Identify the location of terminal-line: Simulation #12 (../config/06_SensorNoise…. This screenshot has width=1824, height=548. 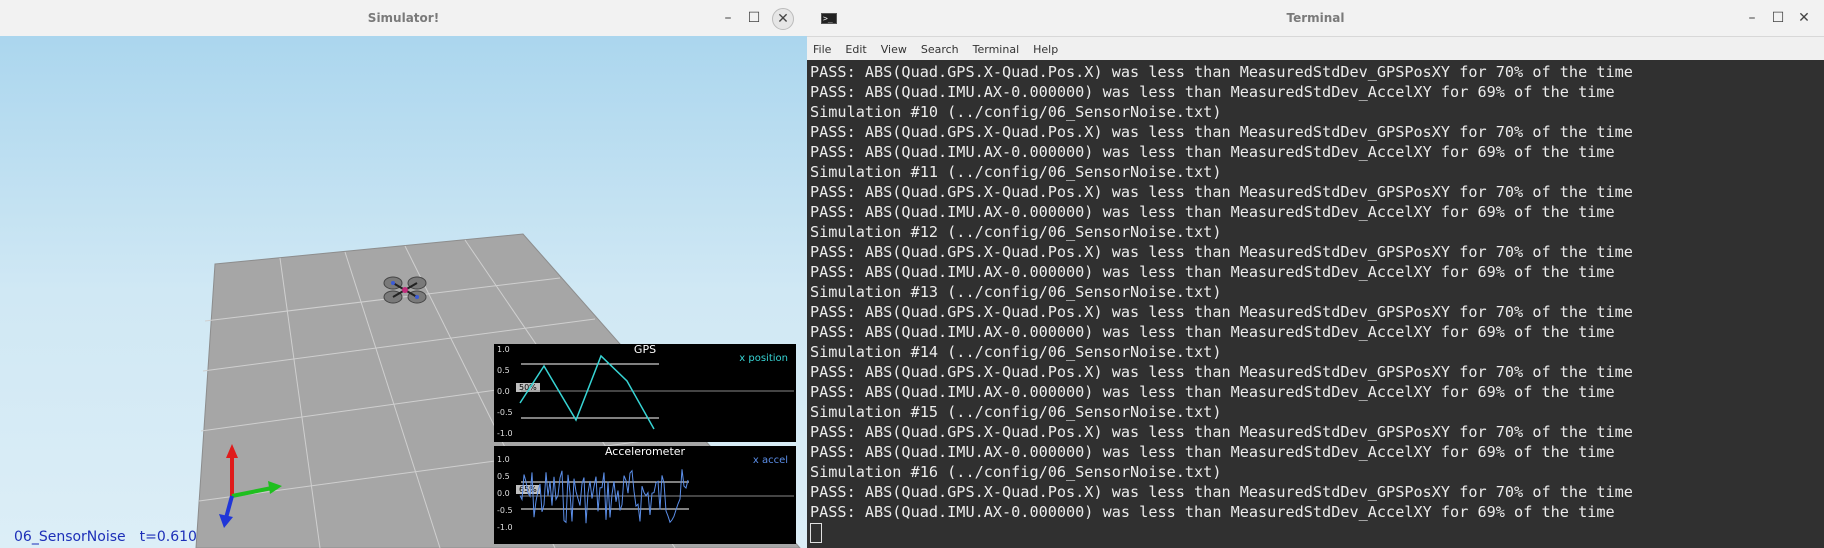
(1016, 232).